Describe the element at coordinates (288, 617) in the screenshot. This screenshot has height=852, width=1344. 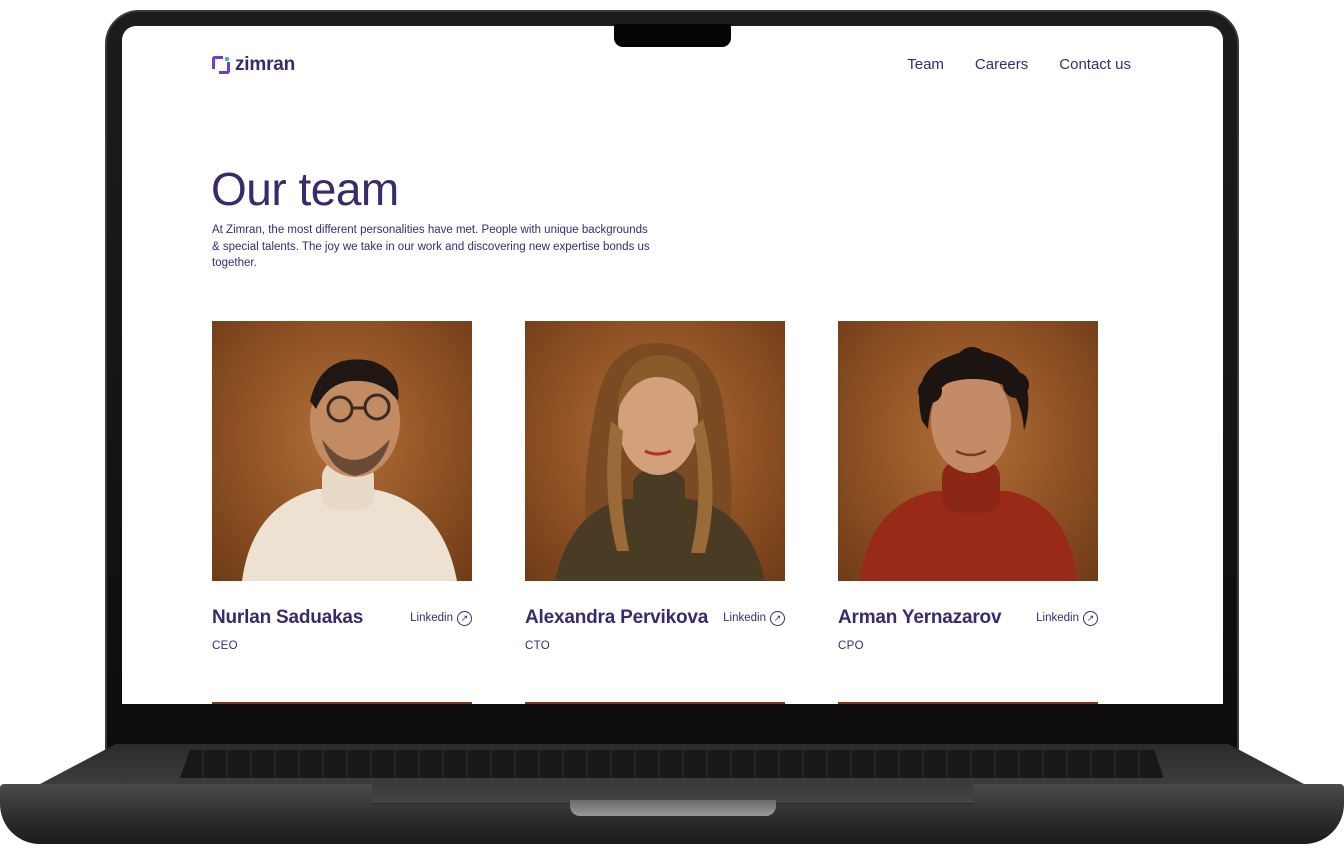
I see `team-member-name: Nurlan Saduakas` at that location.